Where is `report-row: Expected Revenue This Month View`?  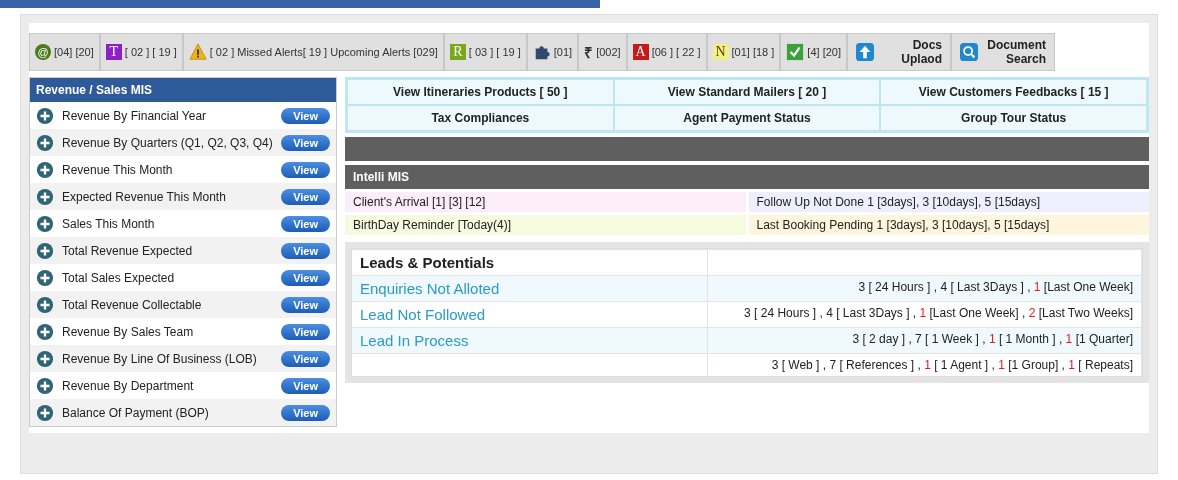
report-row: Expected Revenue This Month View is located at coordinates (183, 196).